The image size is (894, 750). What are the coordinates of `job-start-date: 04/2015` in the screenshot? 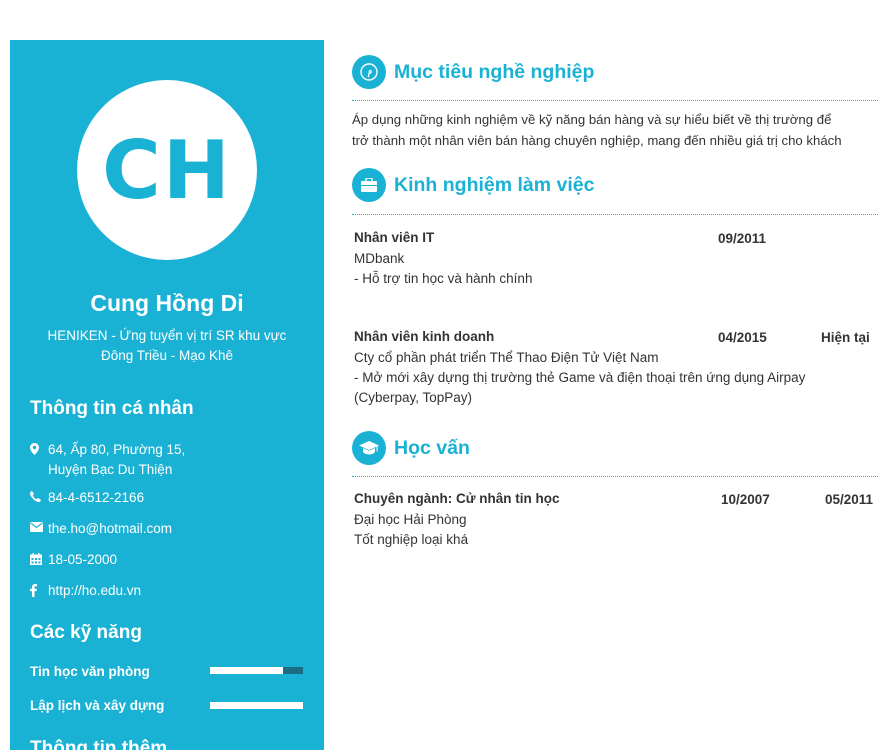 It's located at (742, 337).